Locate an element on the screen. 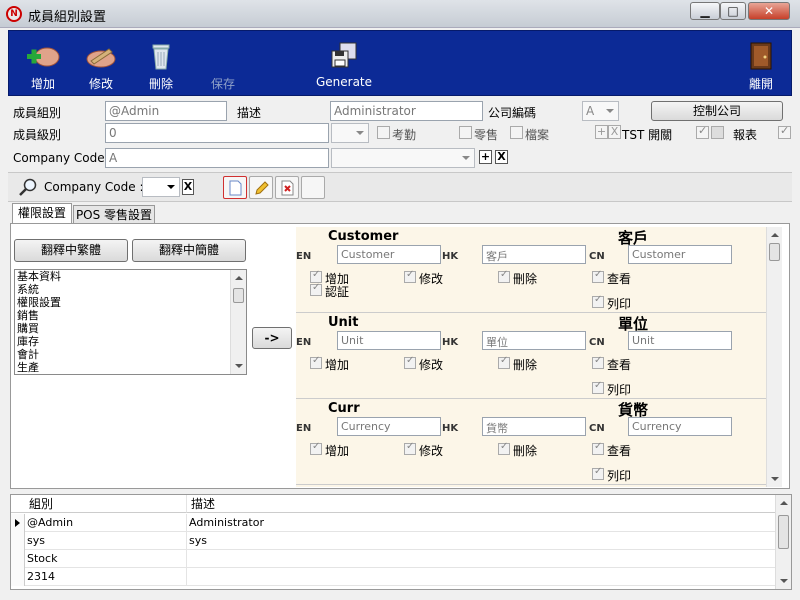 The width and height of the screenshot is (800, 600). table-row: Stock is located at coordinates (394, 559).